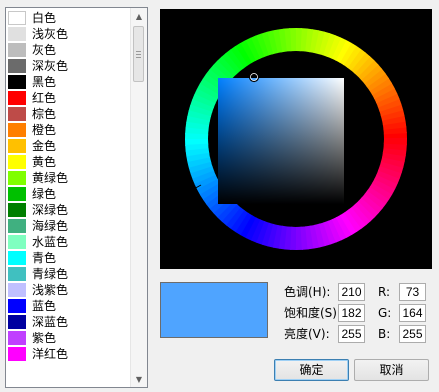 This screenshot has width=439, height=392. Describe the element at coordinates (69, 130) in the screenshot. I see `color-list-item: 橙色` at that location.